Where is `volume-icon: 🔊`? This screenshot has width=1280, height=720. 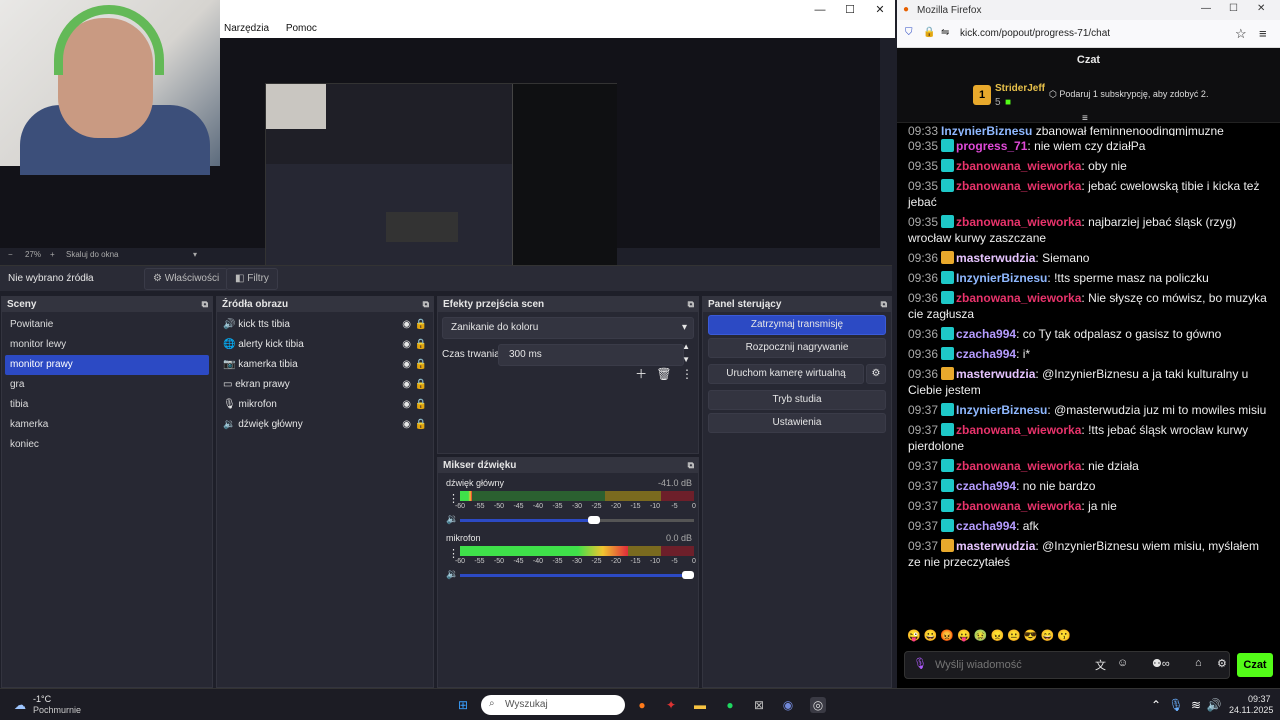
volume-icon: 🔊 is located at coordinates (1214, 705).